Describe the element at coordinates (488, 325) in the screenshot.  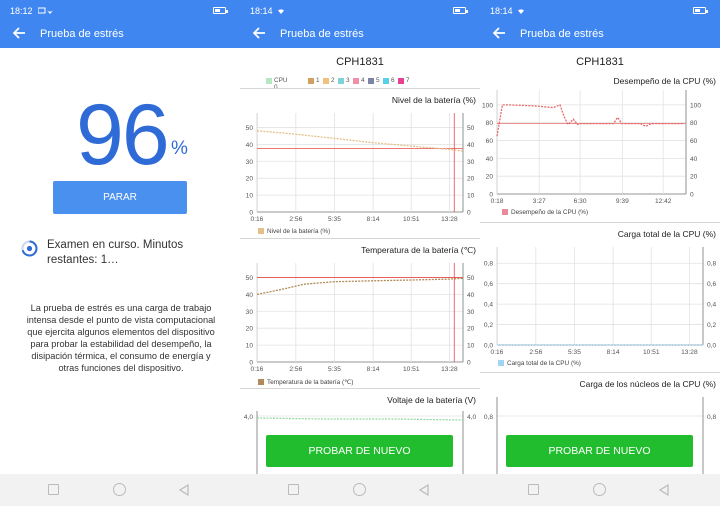
I see `y-tick-label: 0,2` at that location.